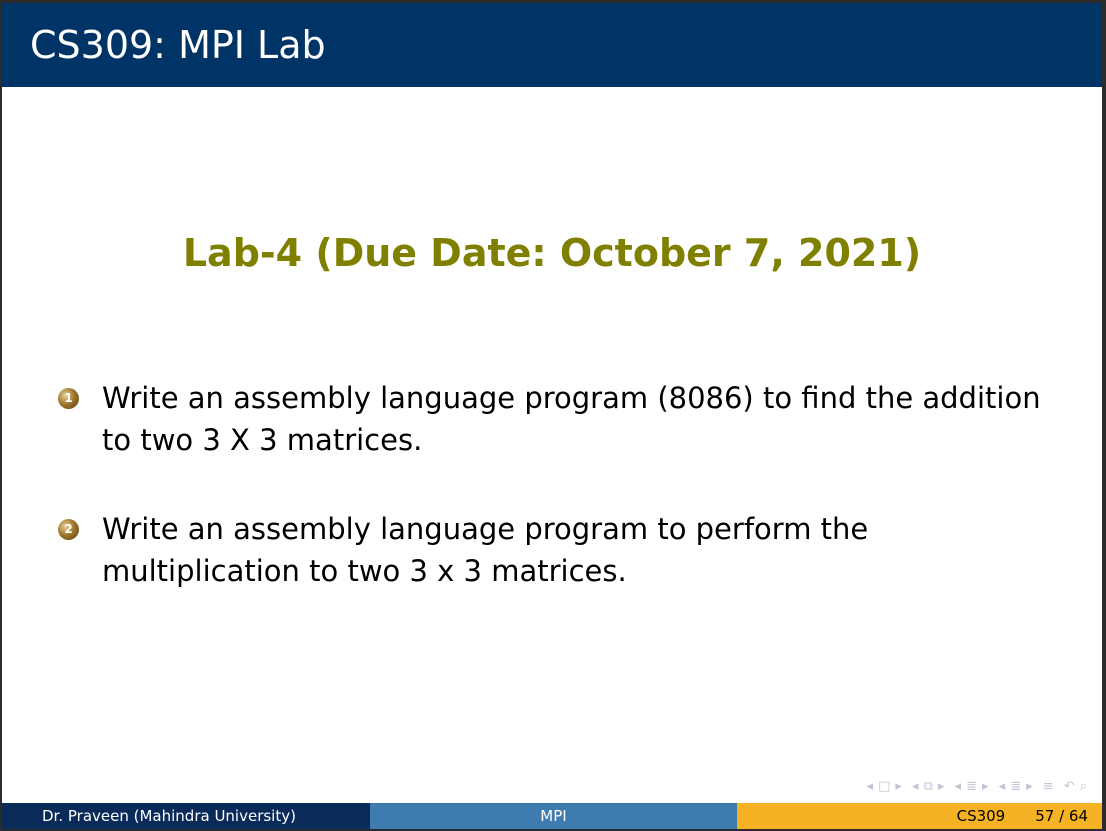 The height and width of the screenshot is (831, 1106). What do you see at coordinates (942, 786) in the screenshot?
I see `nav-next-subsection-icon: ▸` at bounding box center [942, 786].